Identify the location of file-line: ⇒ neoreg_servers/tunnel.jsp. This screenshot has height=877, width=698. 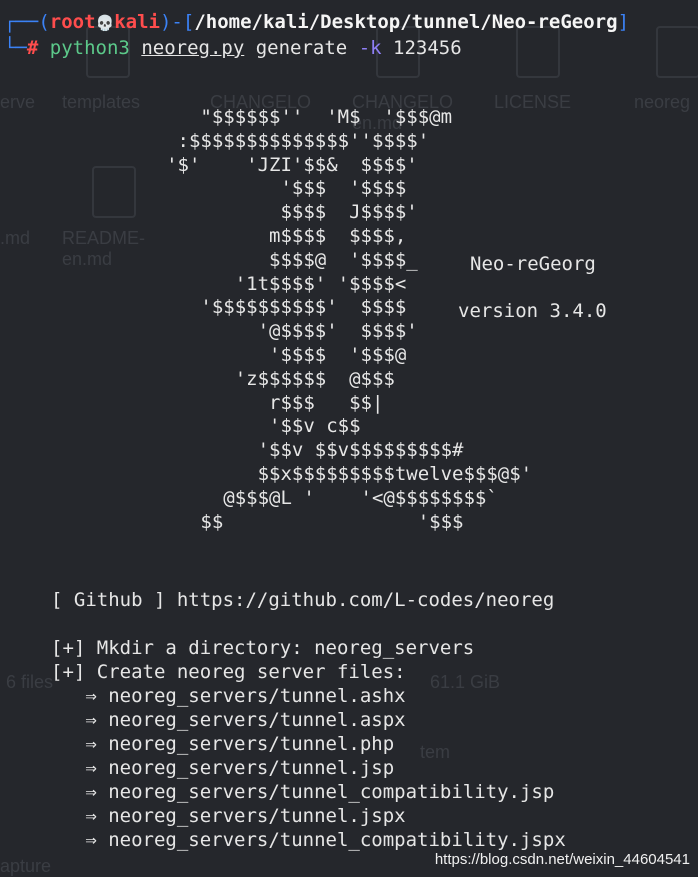
(223, 768).